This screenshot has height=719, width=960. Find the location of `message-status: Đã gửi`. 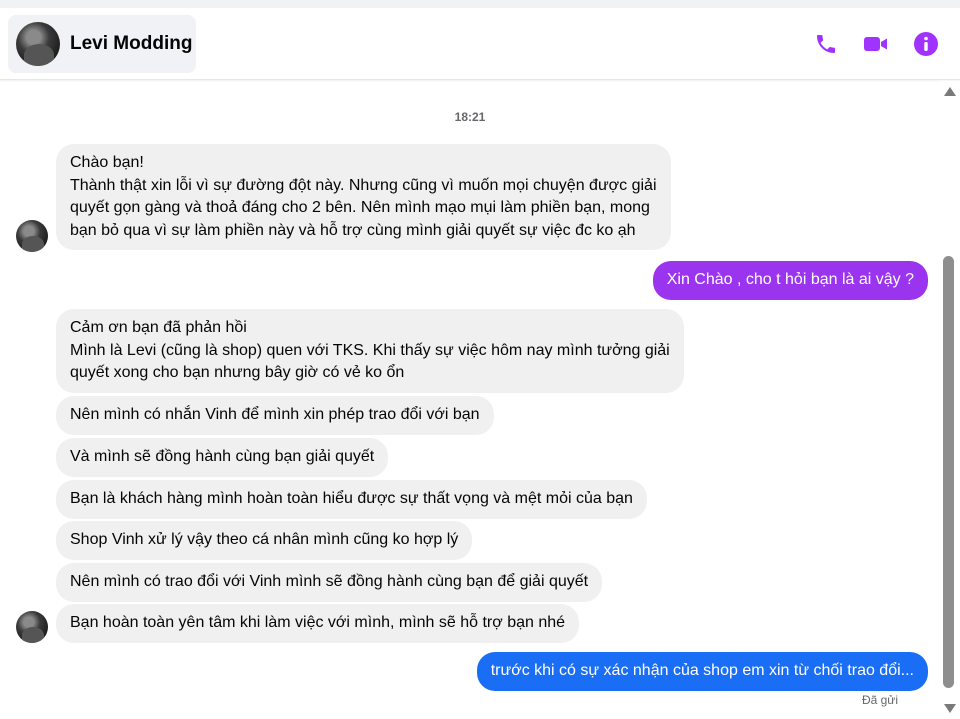

message-status: Đã gửi is located at coordinates (879, 700).